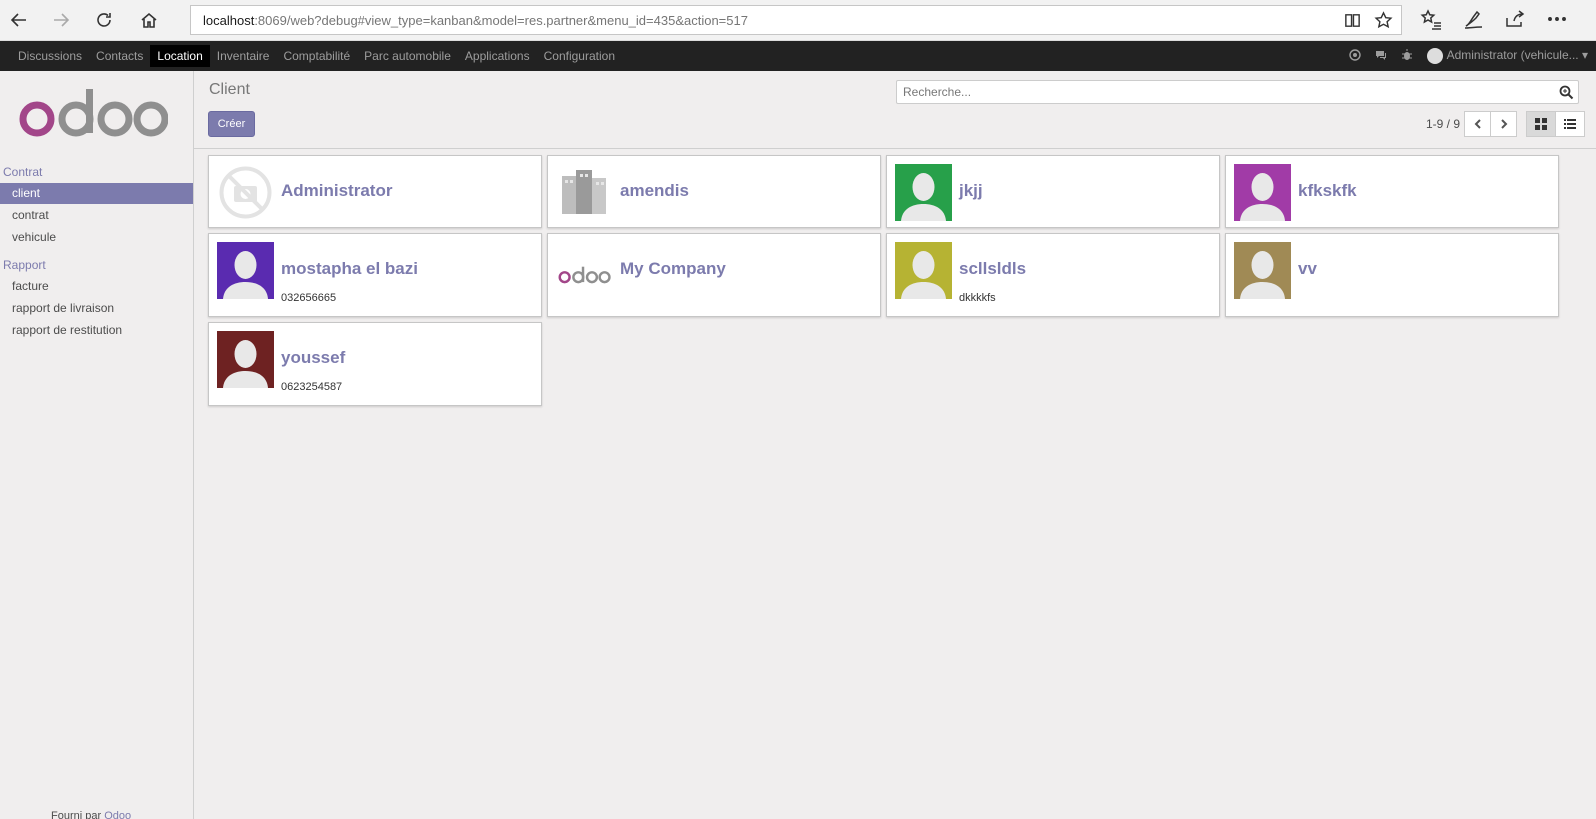 The height and width of the screenshot is (819, 1596). I want to click on chevron-left-icon, so click(1477, 124).